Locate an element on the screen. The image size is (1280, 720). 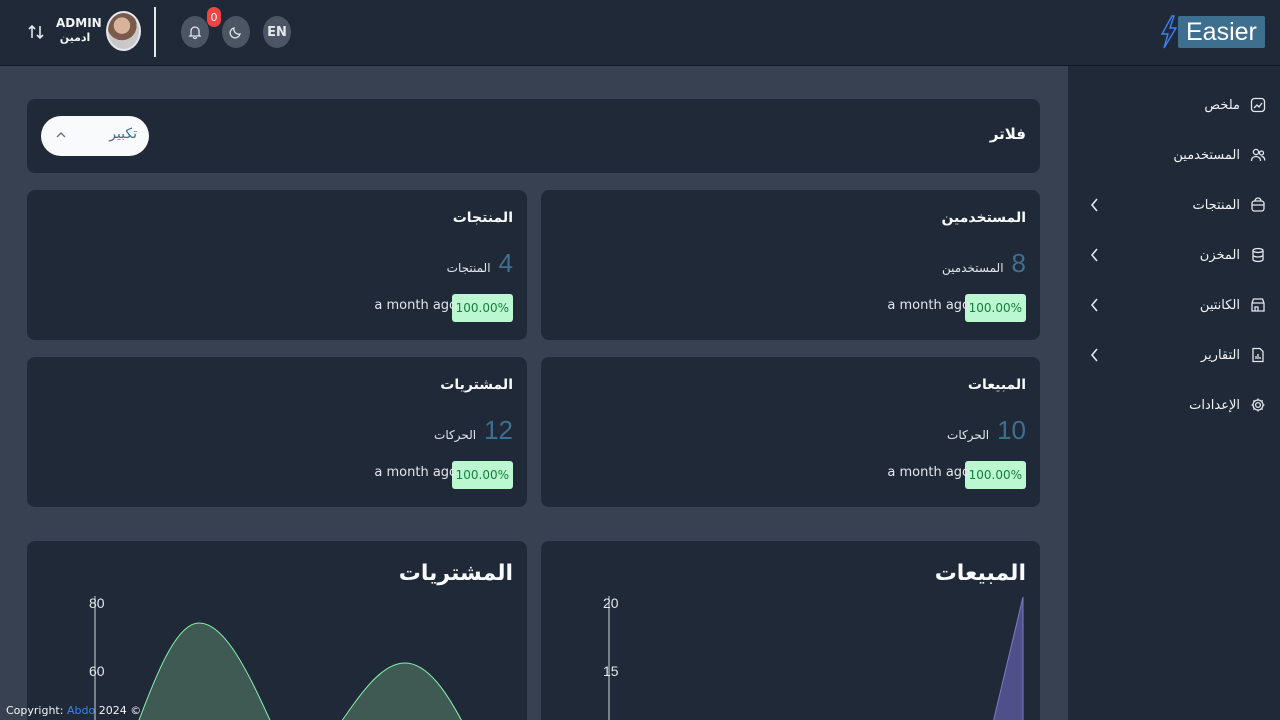
stat-label: المنتجات is located at coordinates (468, 268).